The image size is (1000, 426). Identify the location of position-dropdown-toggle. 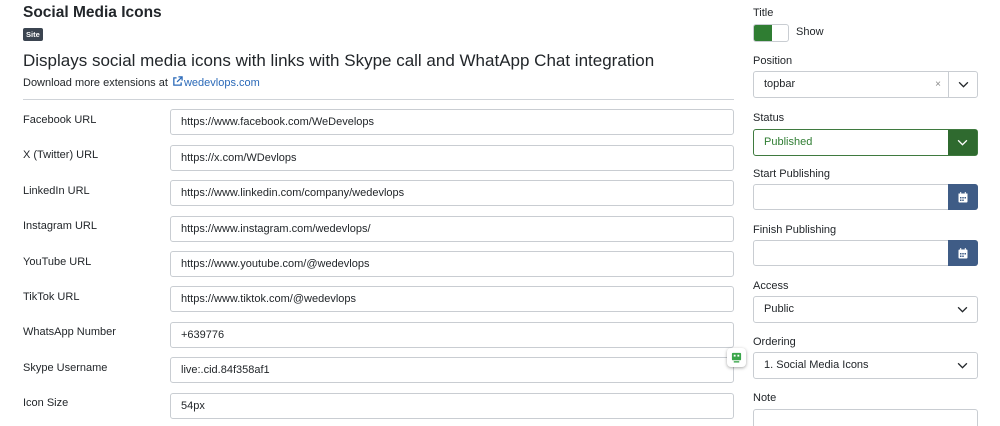
(962, 84).